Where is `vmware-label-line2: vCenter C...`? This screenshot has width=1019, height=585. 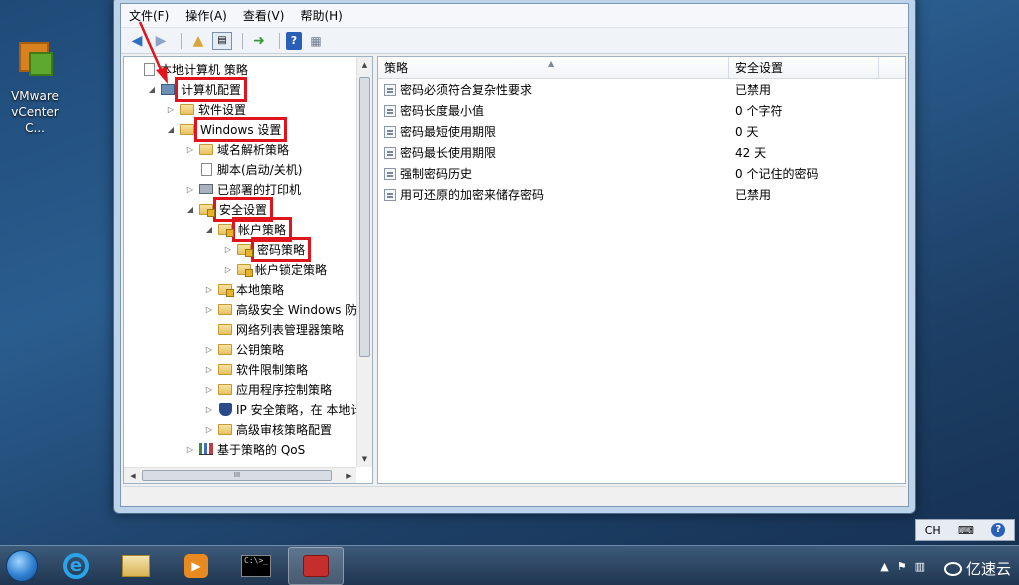
vmware-label-line2: vCenter C... is located at coordinates (35, 120).